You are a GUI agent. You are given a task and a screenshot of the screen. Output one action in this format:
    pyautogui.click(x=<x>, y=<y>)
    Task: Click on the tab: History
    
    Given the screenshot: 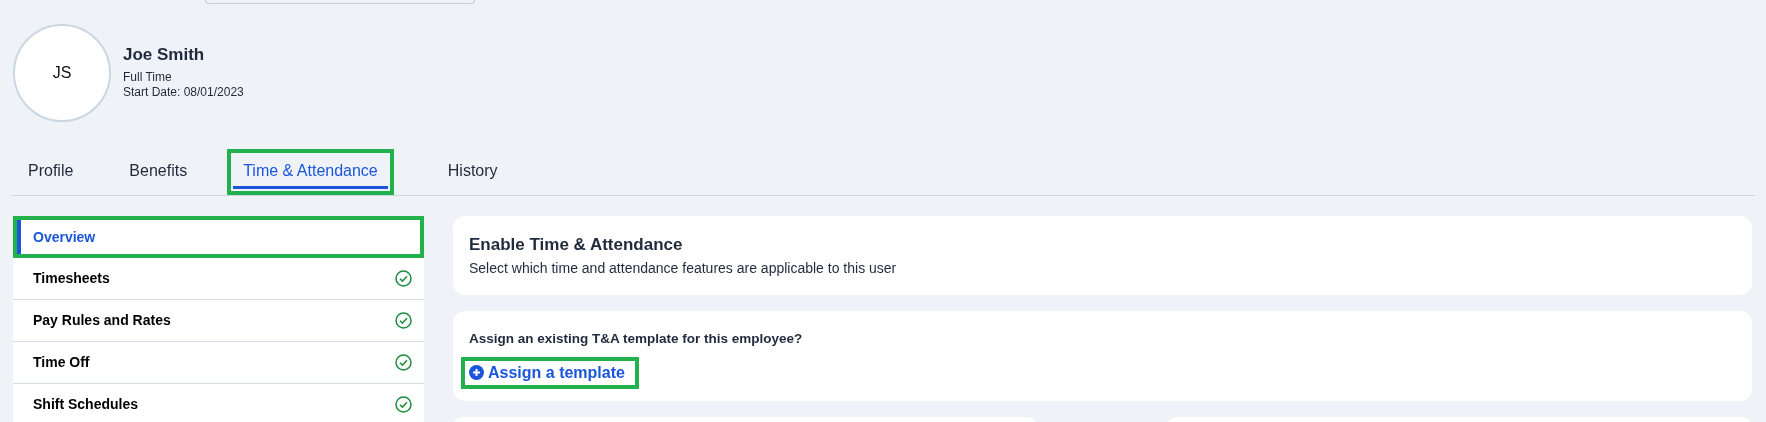 What is the action you would take?
    pyautogui.click(x=472, y=172)
    